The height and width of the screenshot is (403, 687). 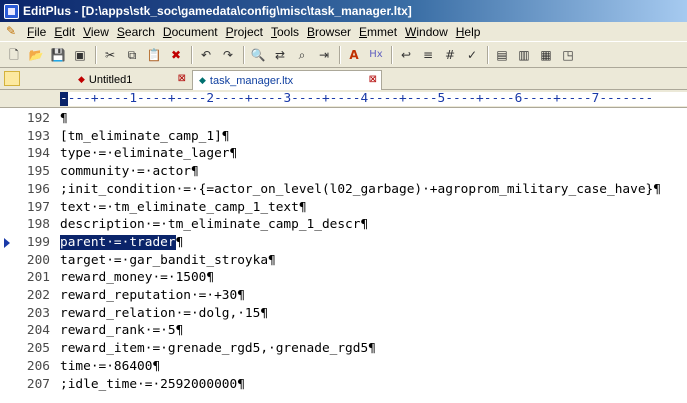 What do you see at coordinates (122, 331) in the screenshot?
I see `line-text: reward_rank·=·5¶` at bounding box center [122, 331].